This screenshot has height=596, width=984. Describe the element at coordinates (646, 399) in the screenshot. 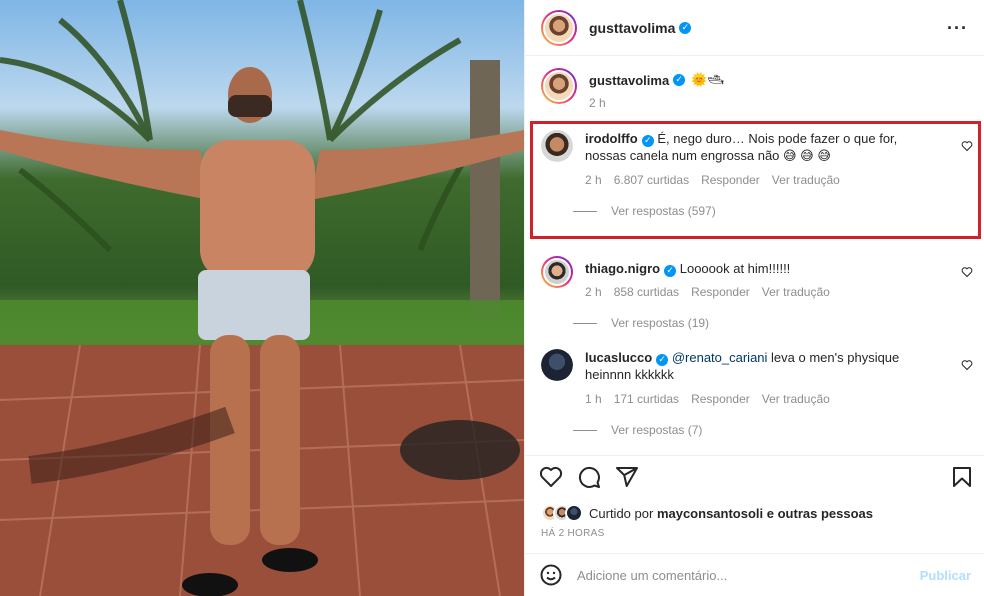

I see `comment-likes-count: 171 curtidas` at that location.